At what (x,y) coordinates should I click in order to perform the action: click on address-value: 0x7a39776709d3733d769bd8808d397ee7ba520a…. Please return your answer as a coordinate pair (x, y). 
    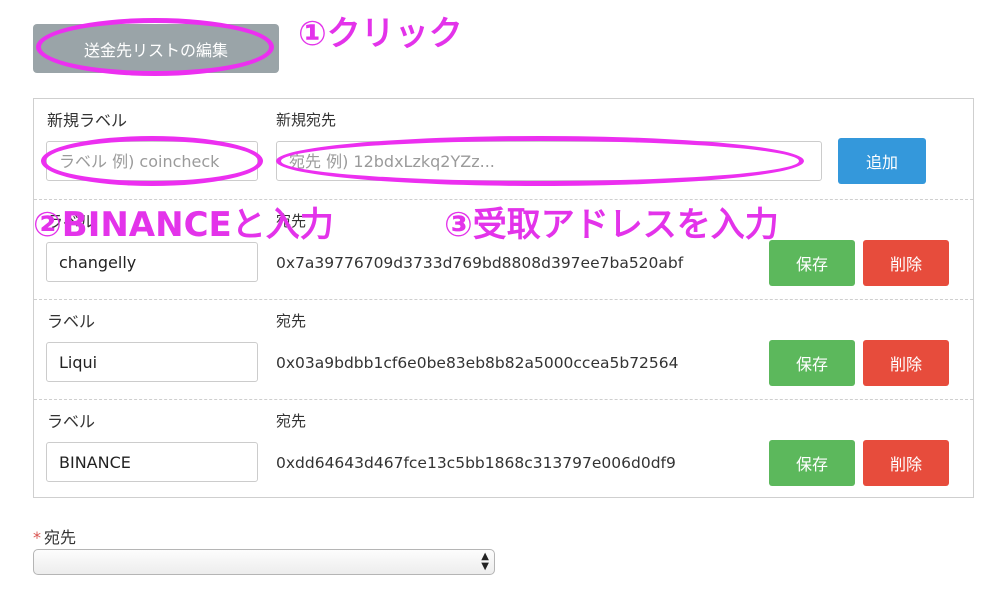
    Looking at the image, I should click on (480, 263).